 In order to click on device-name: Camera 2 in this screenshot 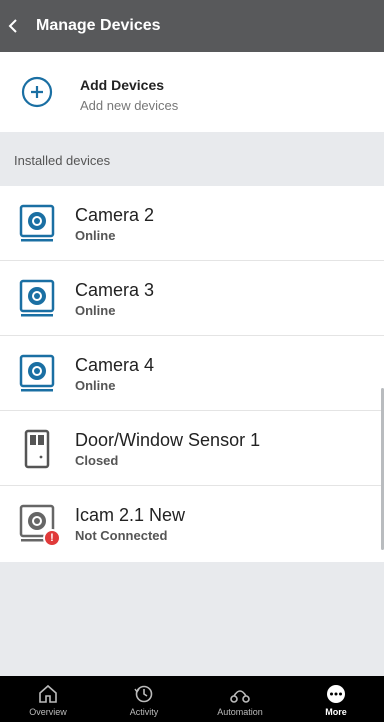, I will do `click(115, 215)`.